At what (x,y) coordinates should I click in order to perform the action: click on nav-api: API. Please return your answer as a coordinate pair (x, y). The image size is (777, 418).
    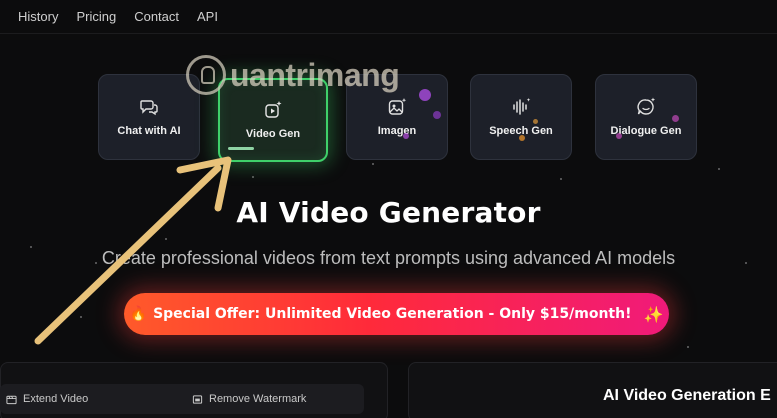
    Looking at the image, I should click on (207, 16).